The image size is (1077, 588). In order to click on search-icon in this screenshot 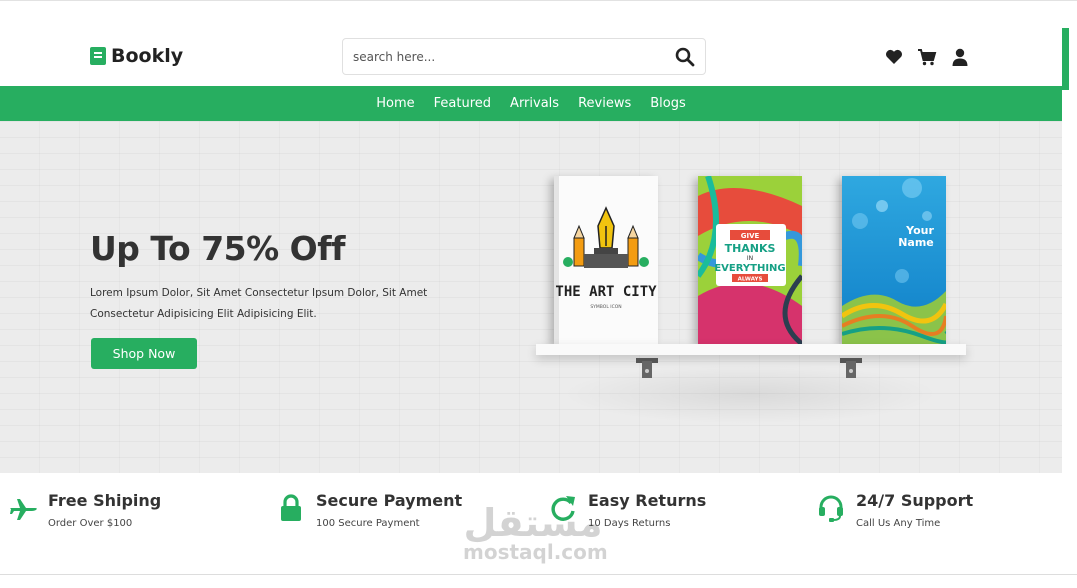, I will do `click(685, 57)`.